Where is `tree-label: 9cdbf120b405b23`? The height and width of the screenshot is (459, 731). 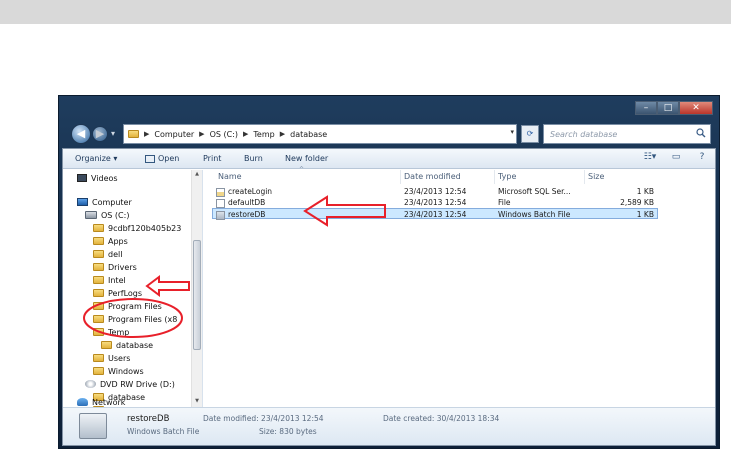
tree-label: 9cdbf120b405b23 is located at coordinates (145, 228).